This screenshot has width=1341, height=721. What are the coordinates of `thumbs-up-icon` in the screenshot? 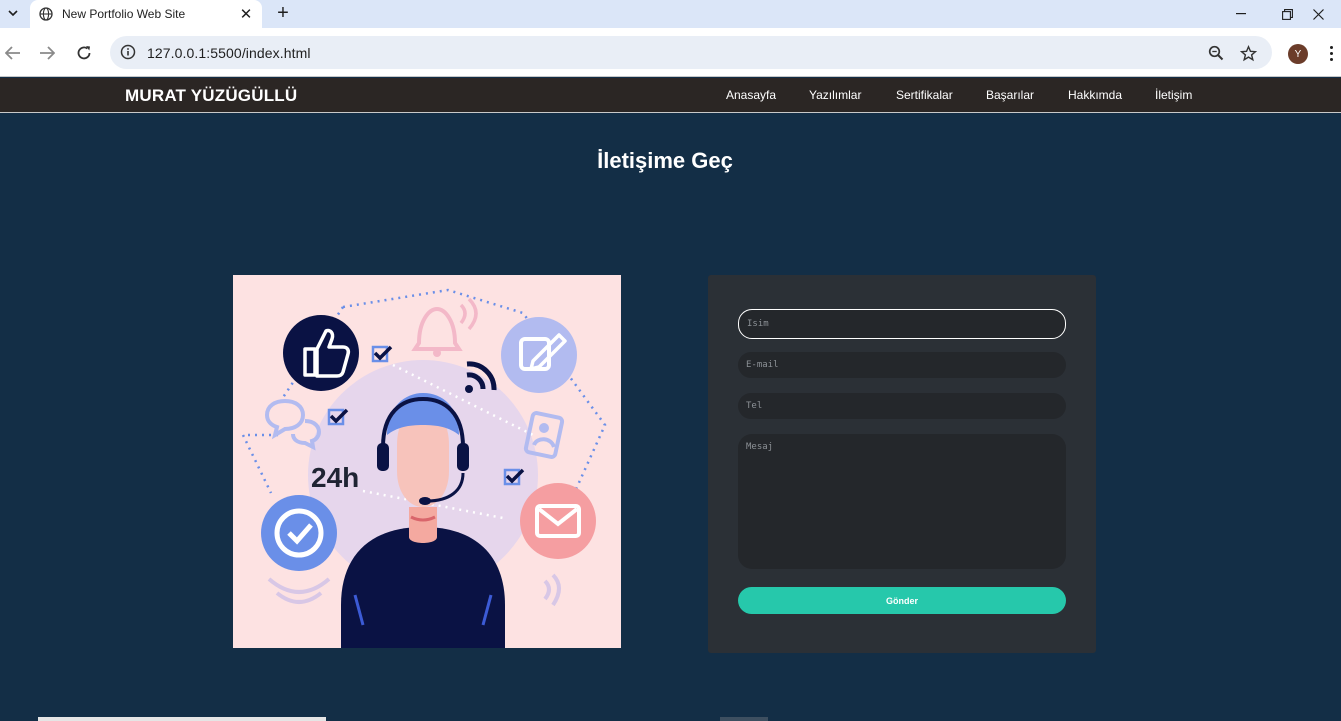 It's located at (321, 353).